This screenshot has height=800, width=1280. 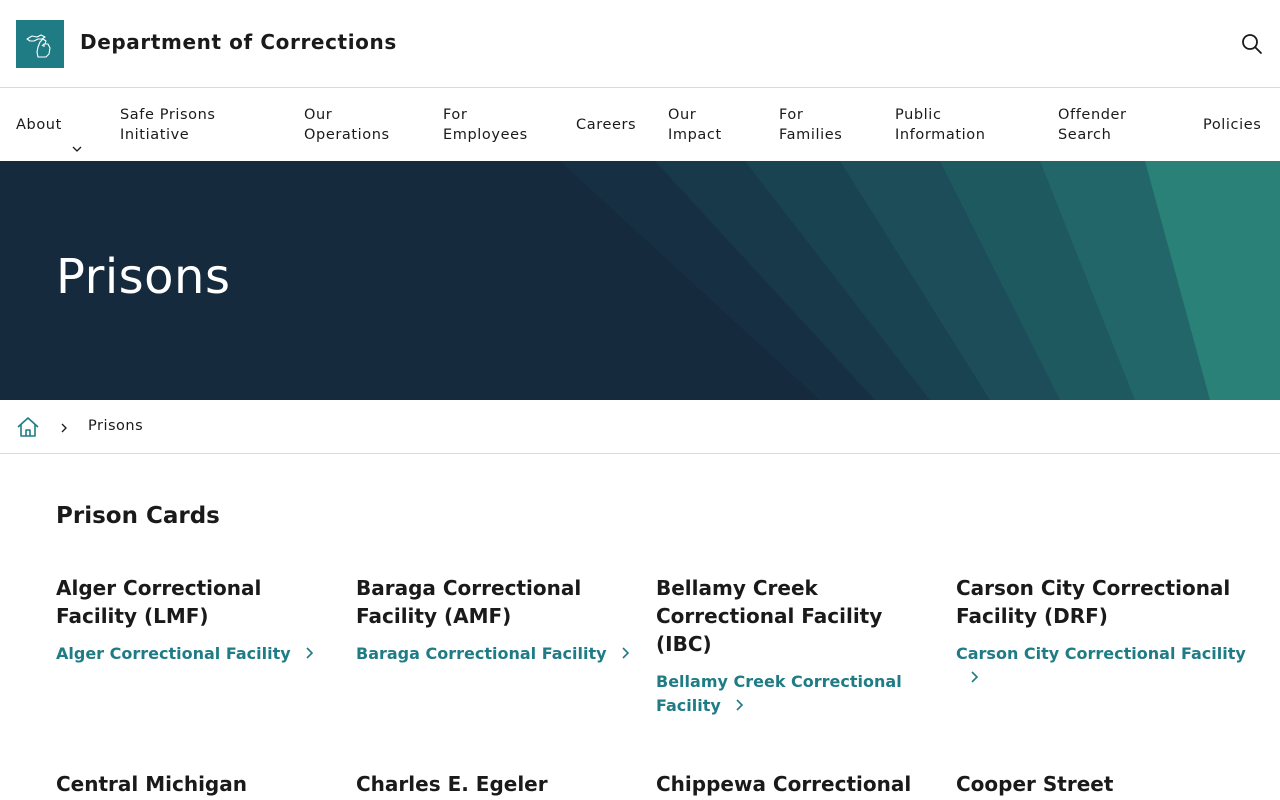 I want to click on nav-item-label: For Families, so click(x=811, y=125).